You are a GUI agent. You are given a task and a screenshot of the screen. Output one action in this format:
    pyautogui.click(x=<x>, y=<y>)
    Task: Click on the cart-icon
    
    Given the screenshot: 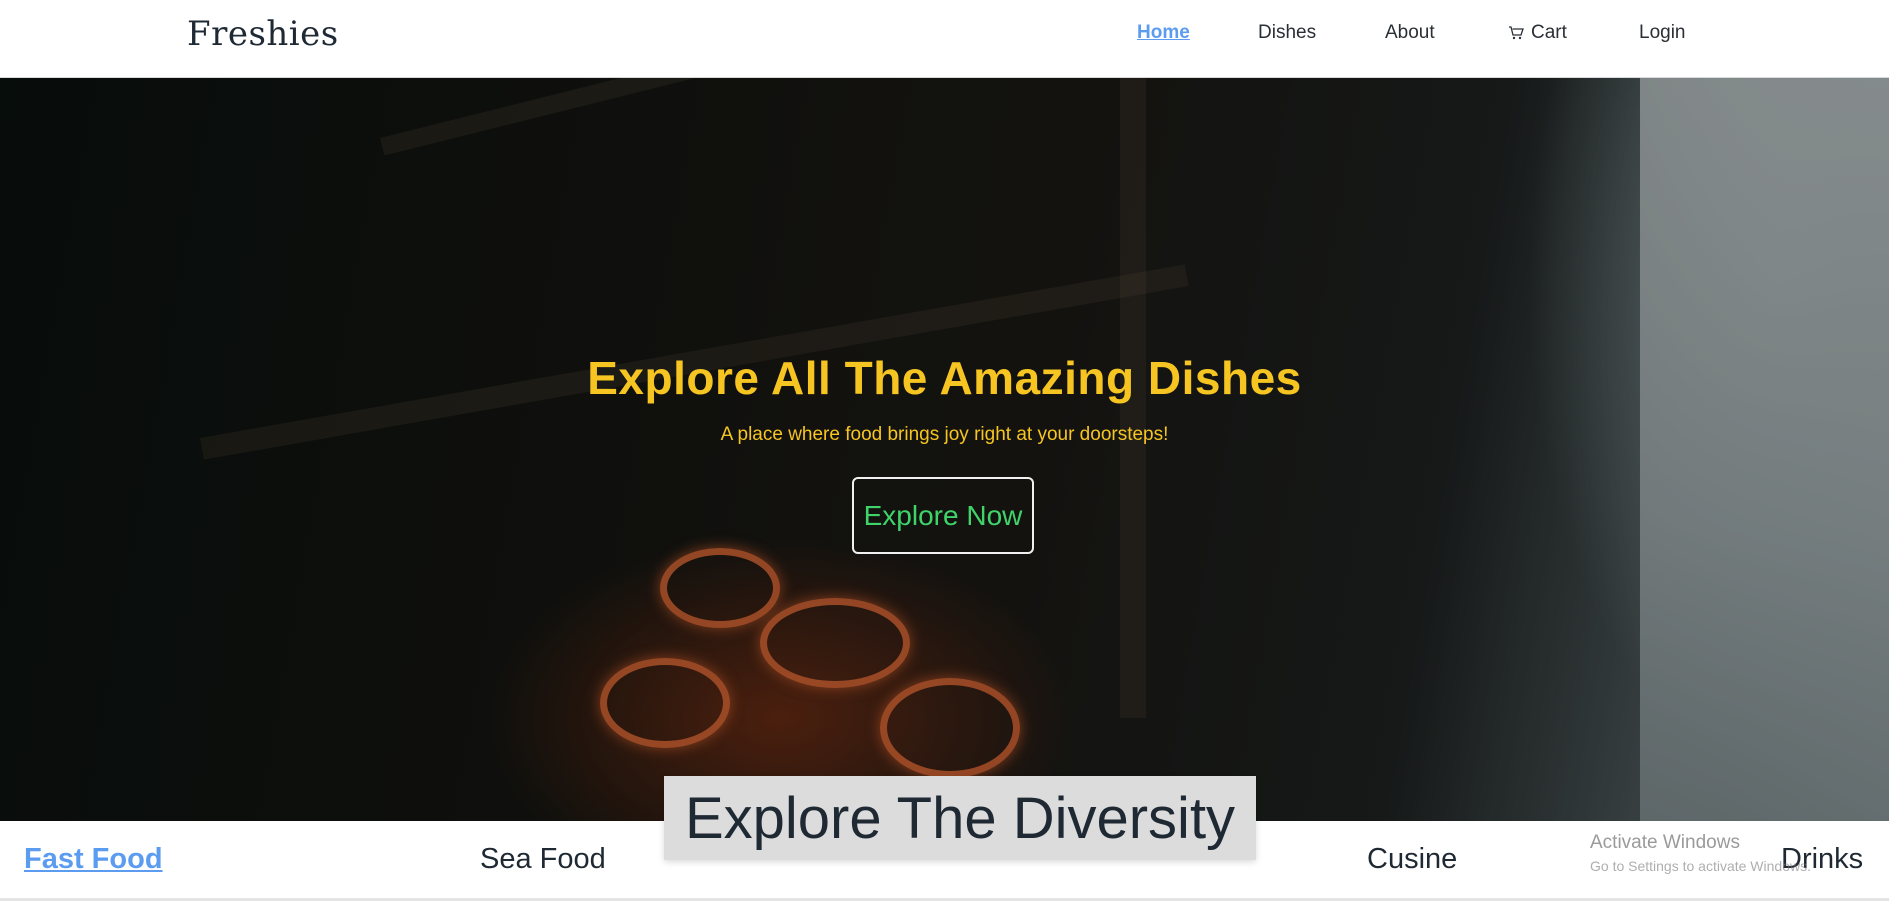 What is the action you would take?
    pyautogui.click(x=1516, y=33)
    